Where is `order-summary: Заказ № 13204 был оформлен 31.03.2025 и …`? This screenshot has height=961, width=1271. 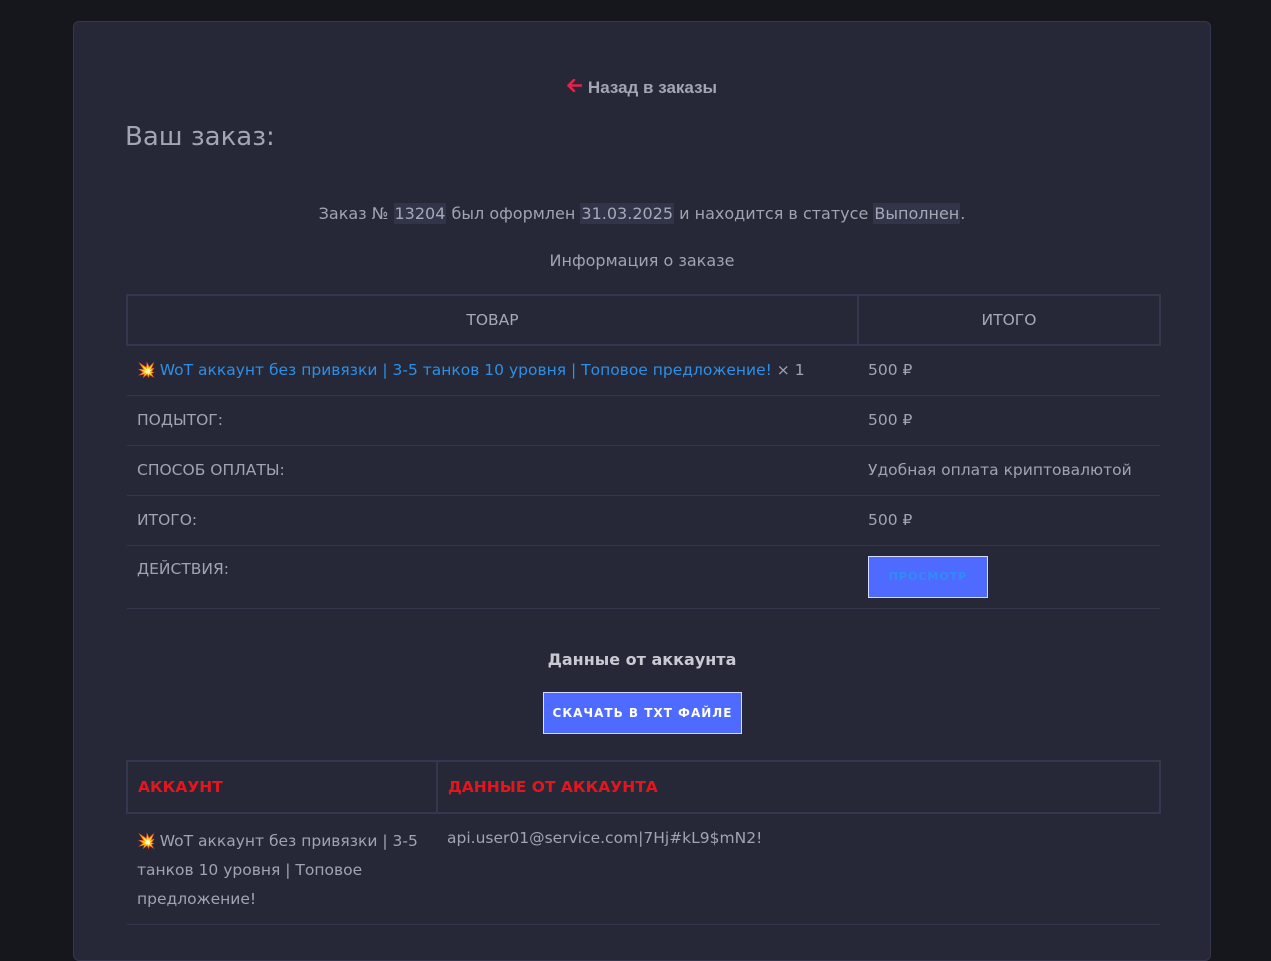
order-summary: Заказ № 13204 был оформлен 31.03.2025 и … is located at coordinates (642, 213).